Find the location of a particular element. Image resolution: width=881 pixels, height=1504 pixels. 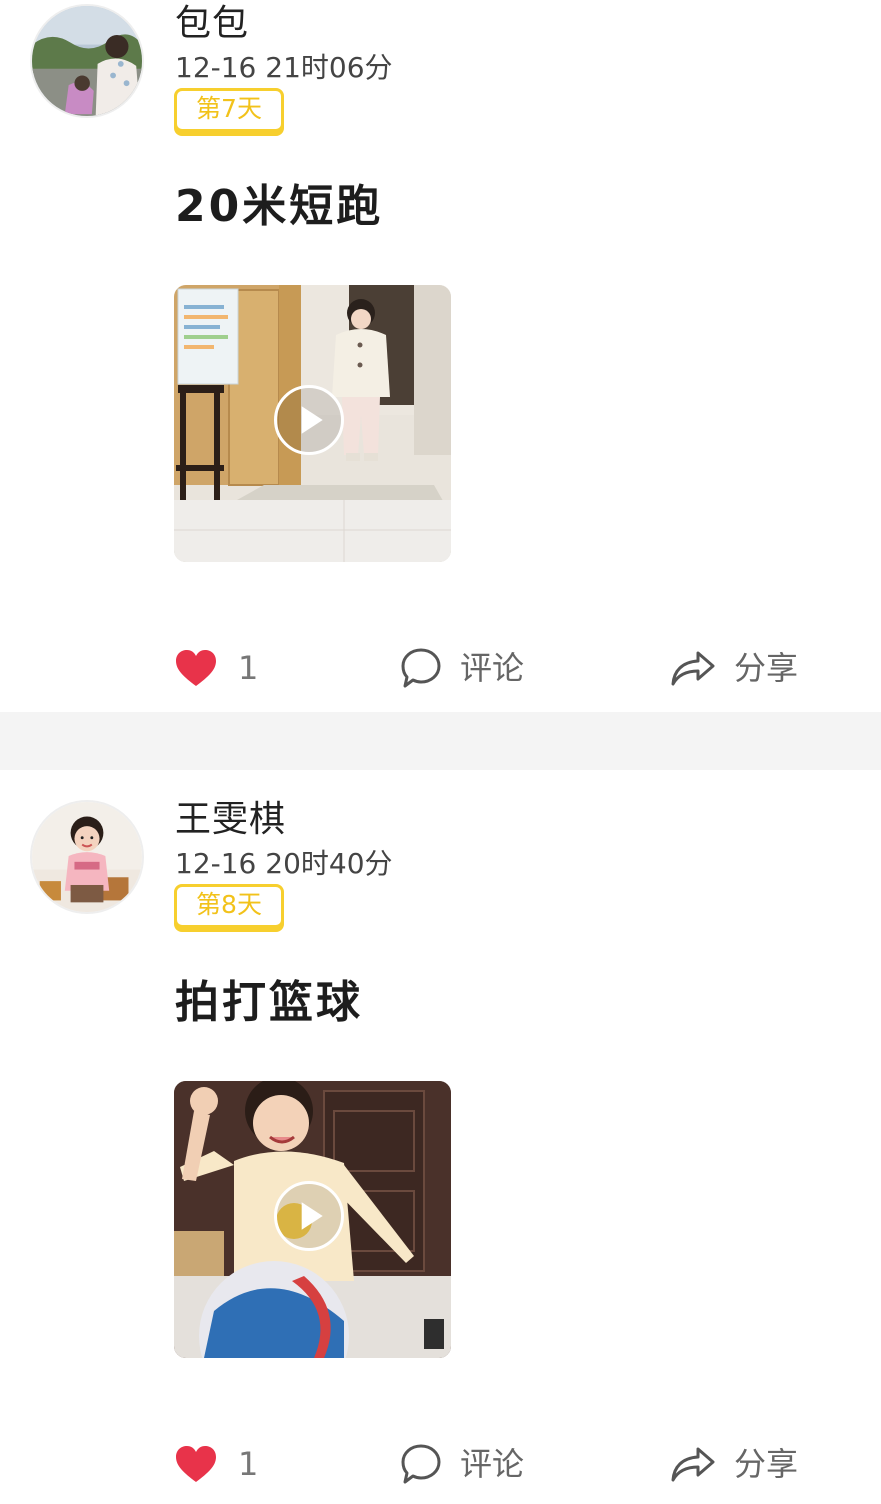

post-timestamp: 12-16 21时06分 is located at coordinates (284, 67).